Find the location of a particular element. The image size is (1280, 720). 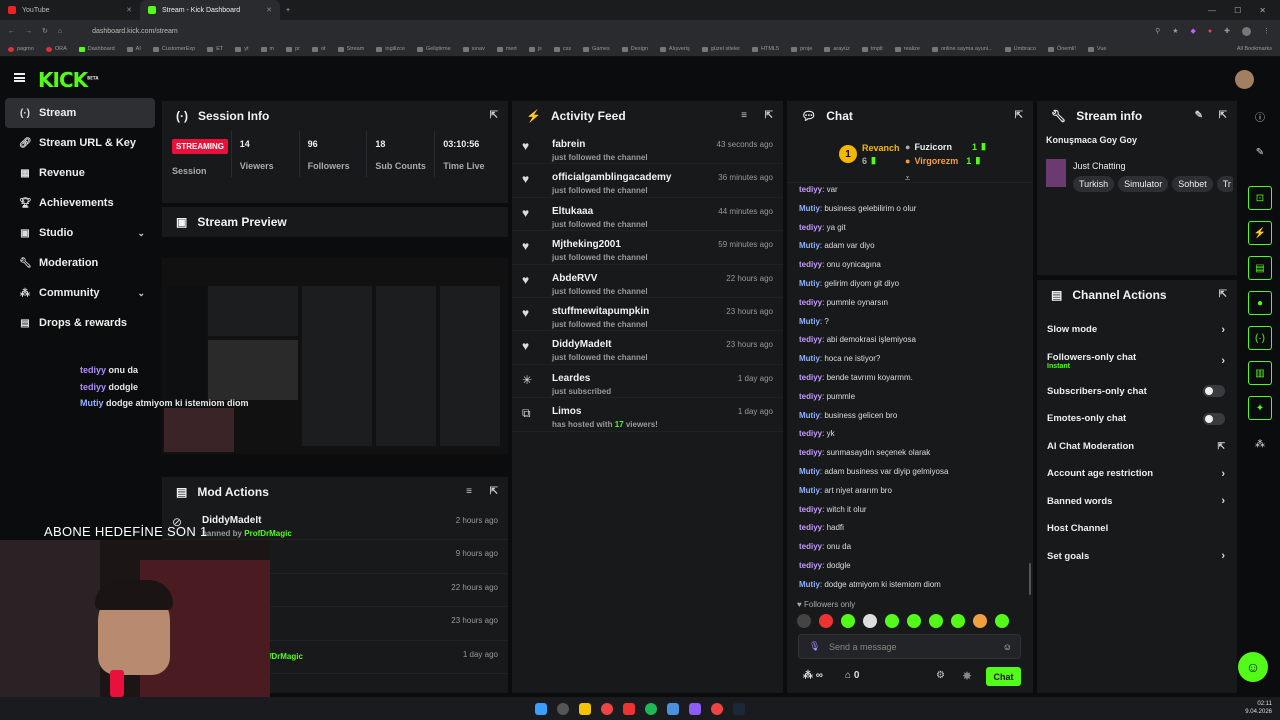

sidebar-item-community: ⁂ Community ⌄ is located at coordinates (80, 293).